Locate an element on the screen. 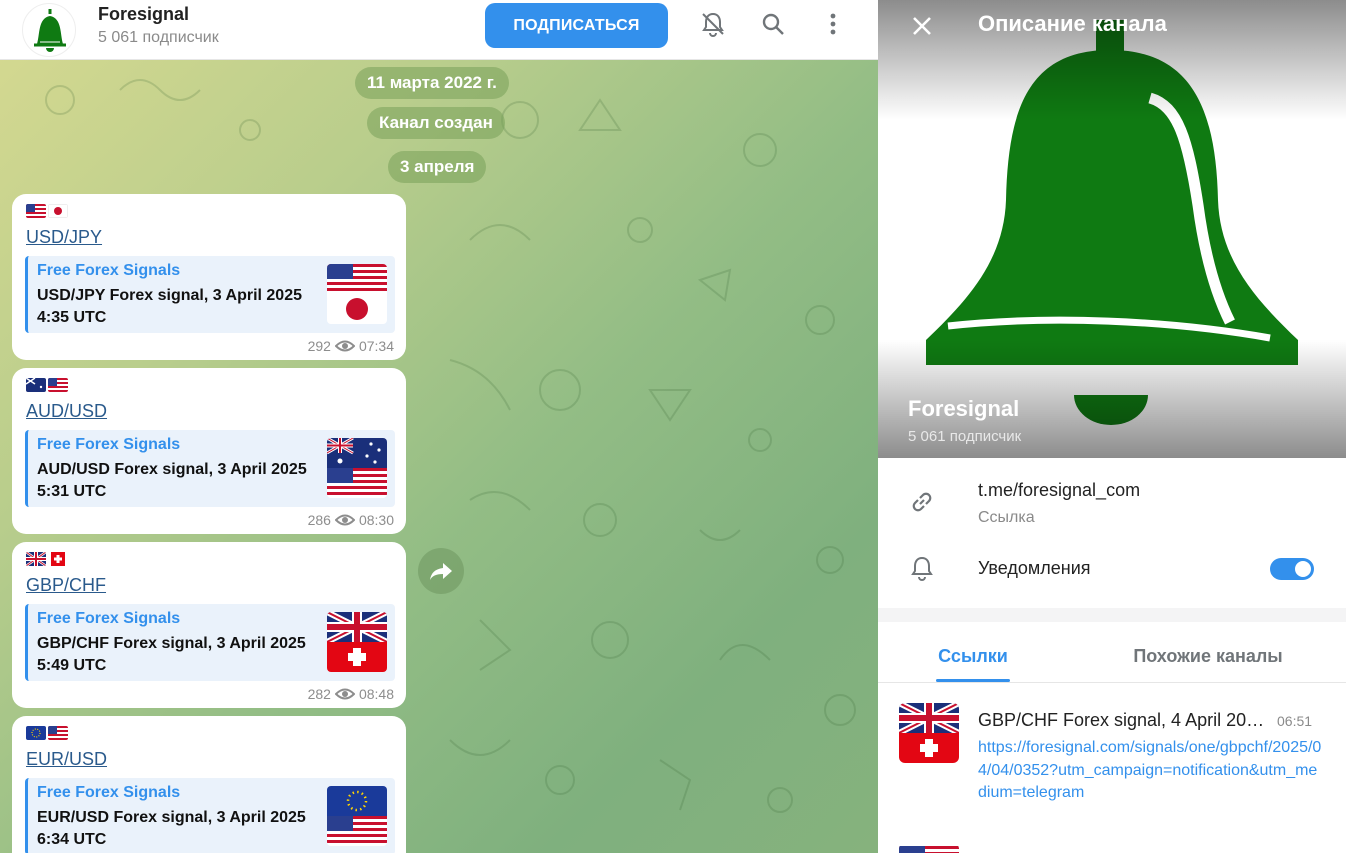 The height and width of the screenshot is (853, 1346). jp-flag-icon is located at coordinates (58, 211).